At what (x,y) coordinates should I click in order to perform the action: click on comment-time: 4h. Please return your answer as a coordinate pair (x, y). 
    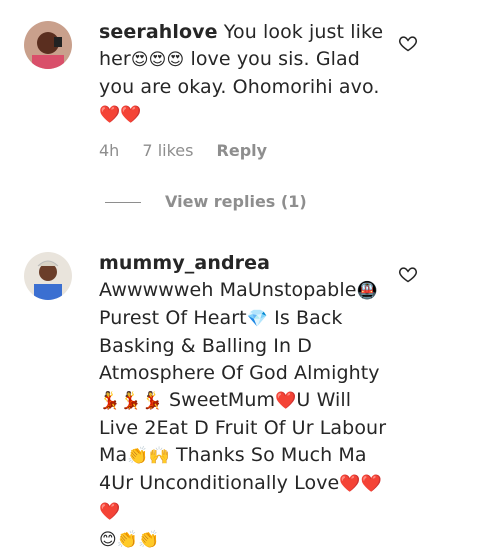
    Looking at the image, I should click on (109, 150).